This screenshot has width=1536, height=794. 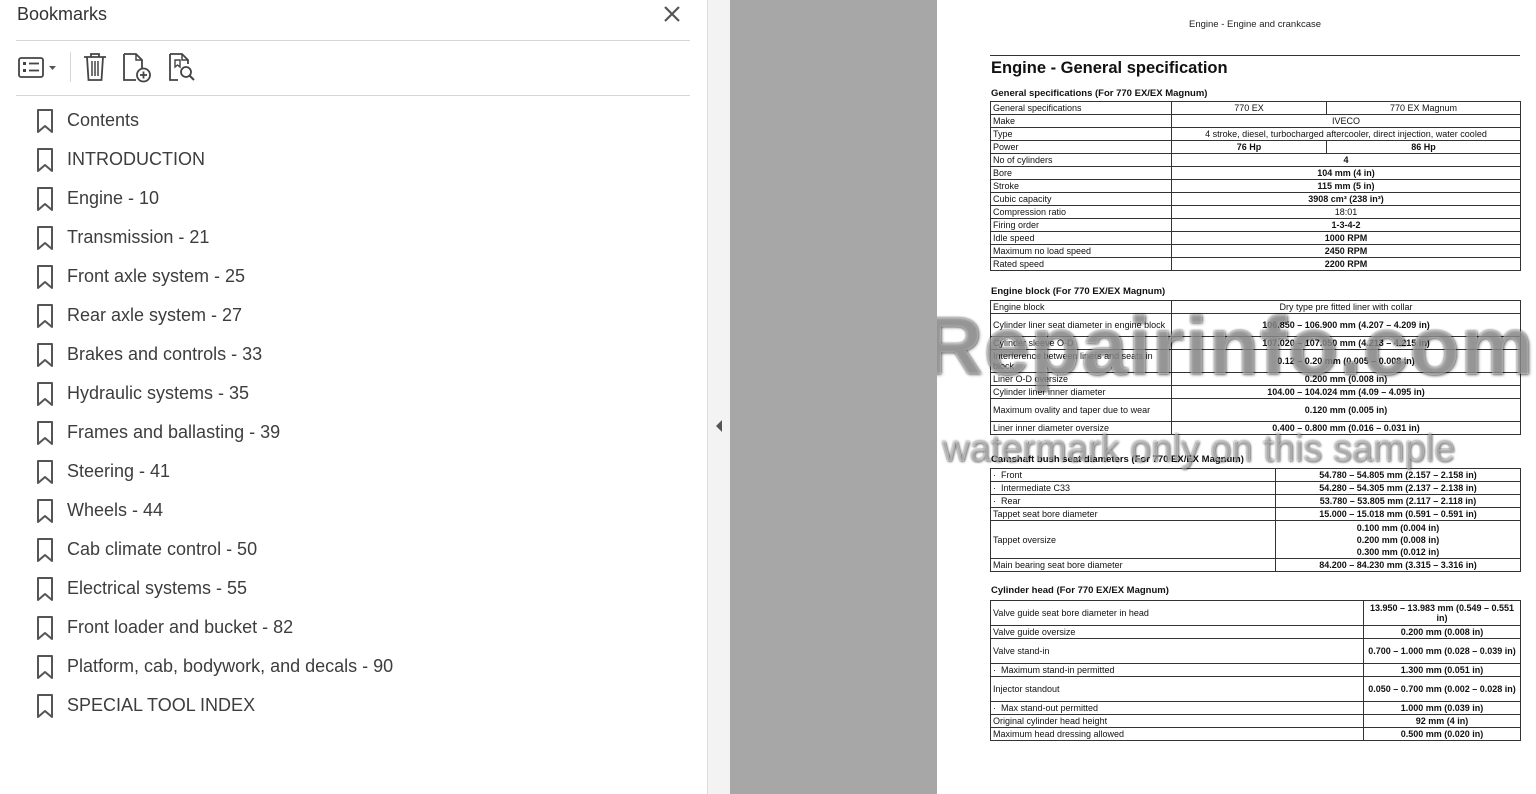 I want to click on table-cell: 54.280 – 54.305 mm (2.137 – 2.138 in), so click(x=1398, y=488).